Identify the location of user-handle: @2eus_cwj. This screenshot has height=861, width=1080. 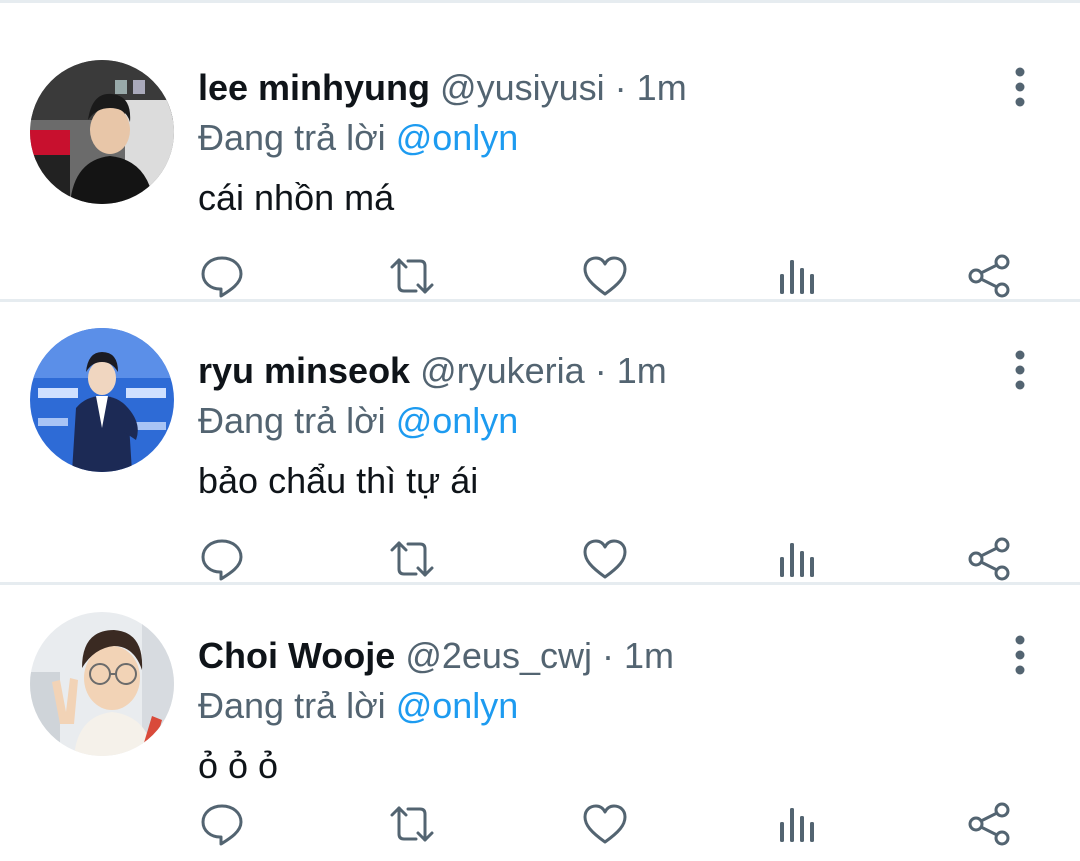
(498, 655).